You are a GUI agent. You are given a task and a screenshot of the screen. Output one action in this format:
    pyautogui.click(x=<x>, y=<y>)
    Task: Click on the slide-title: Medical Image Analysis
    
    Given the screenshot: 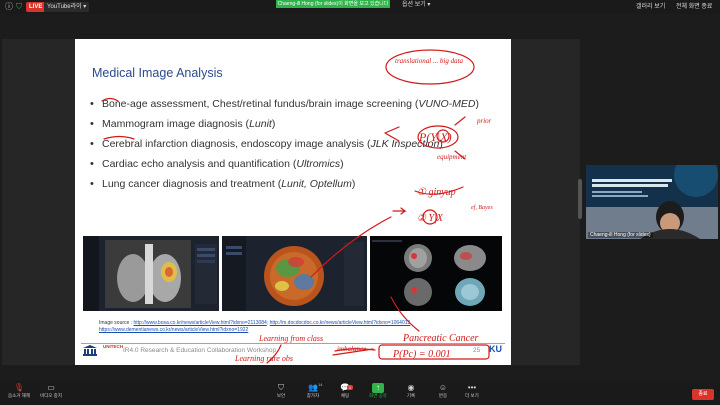 What is the action you would take?
    pyautogui.click(x=157, y=73)
    